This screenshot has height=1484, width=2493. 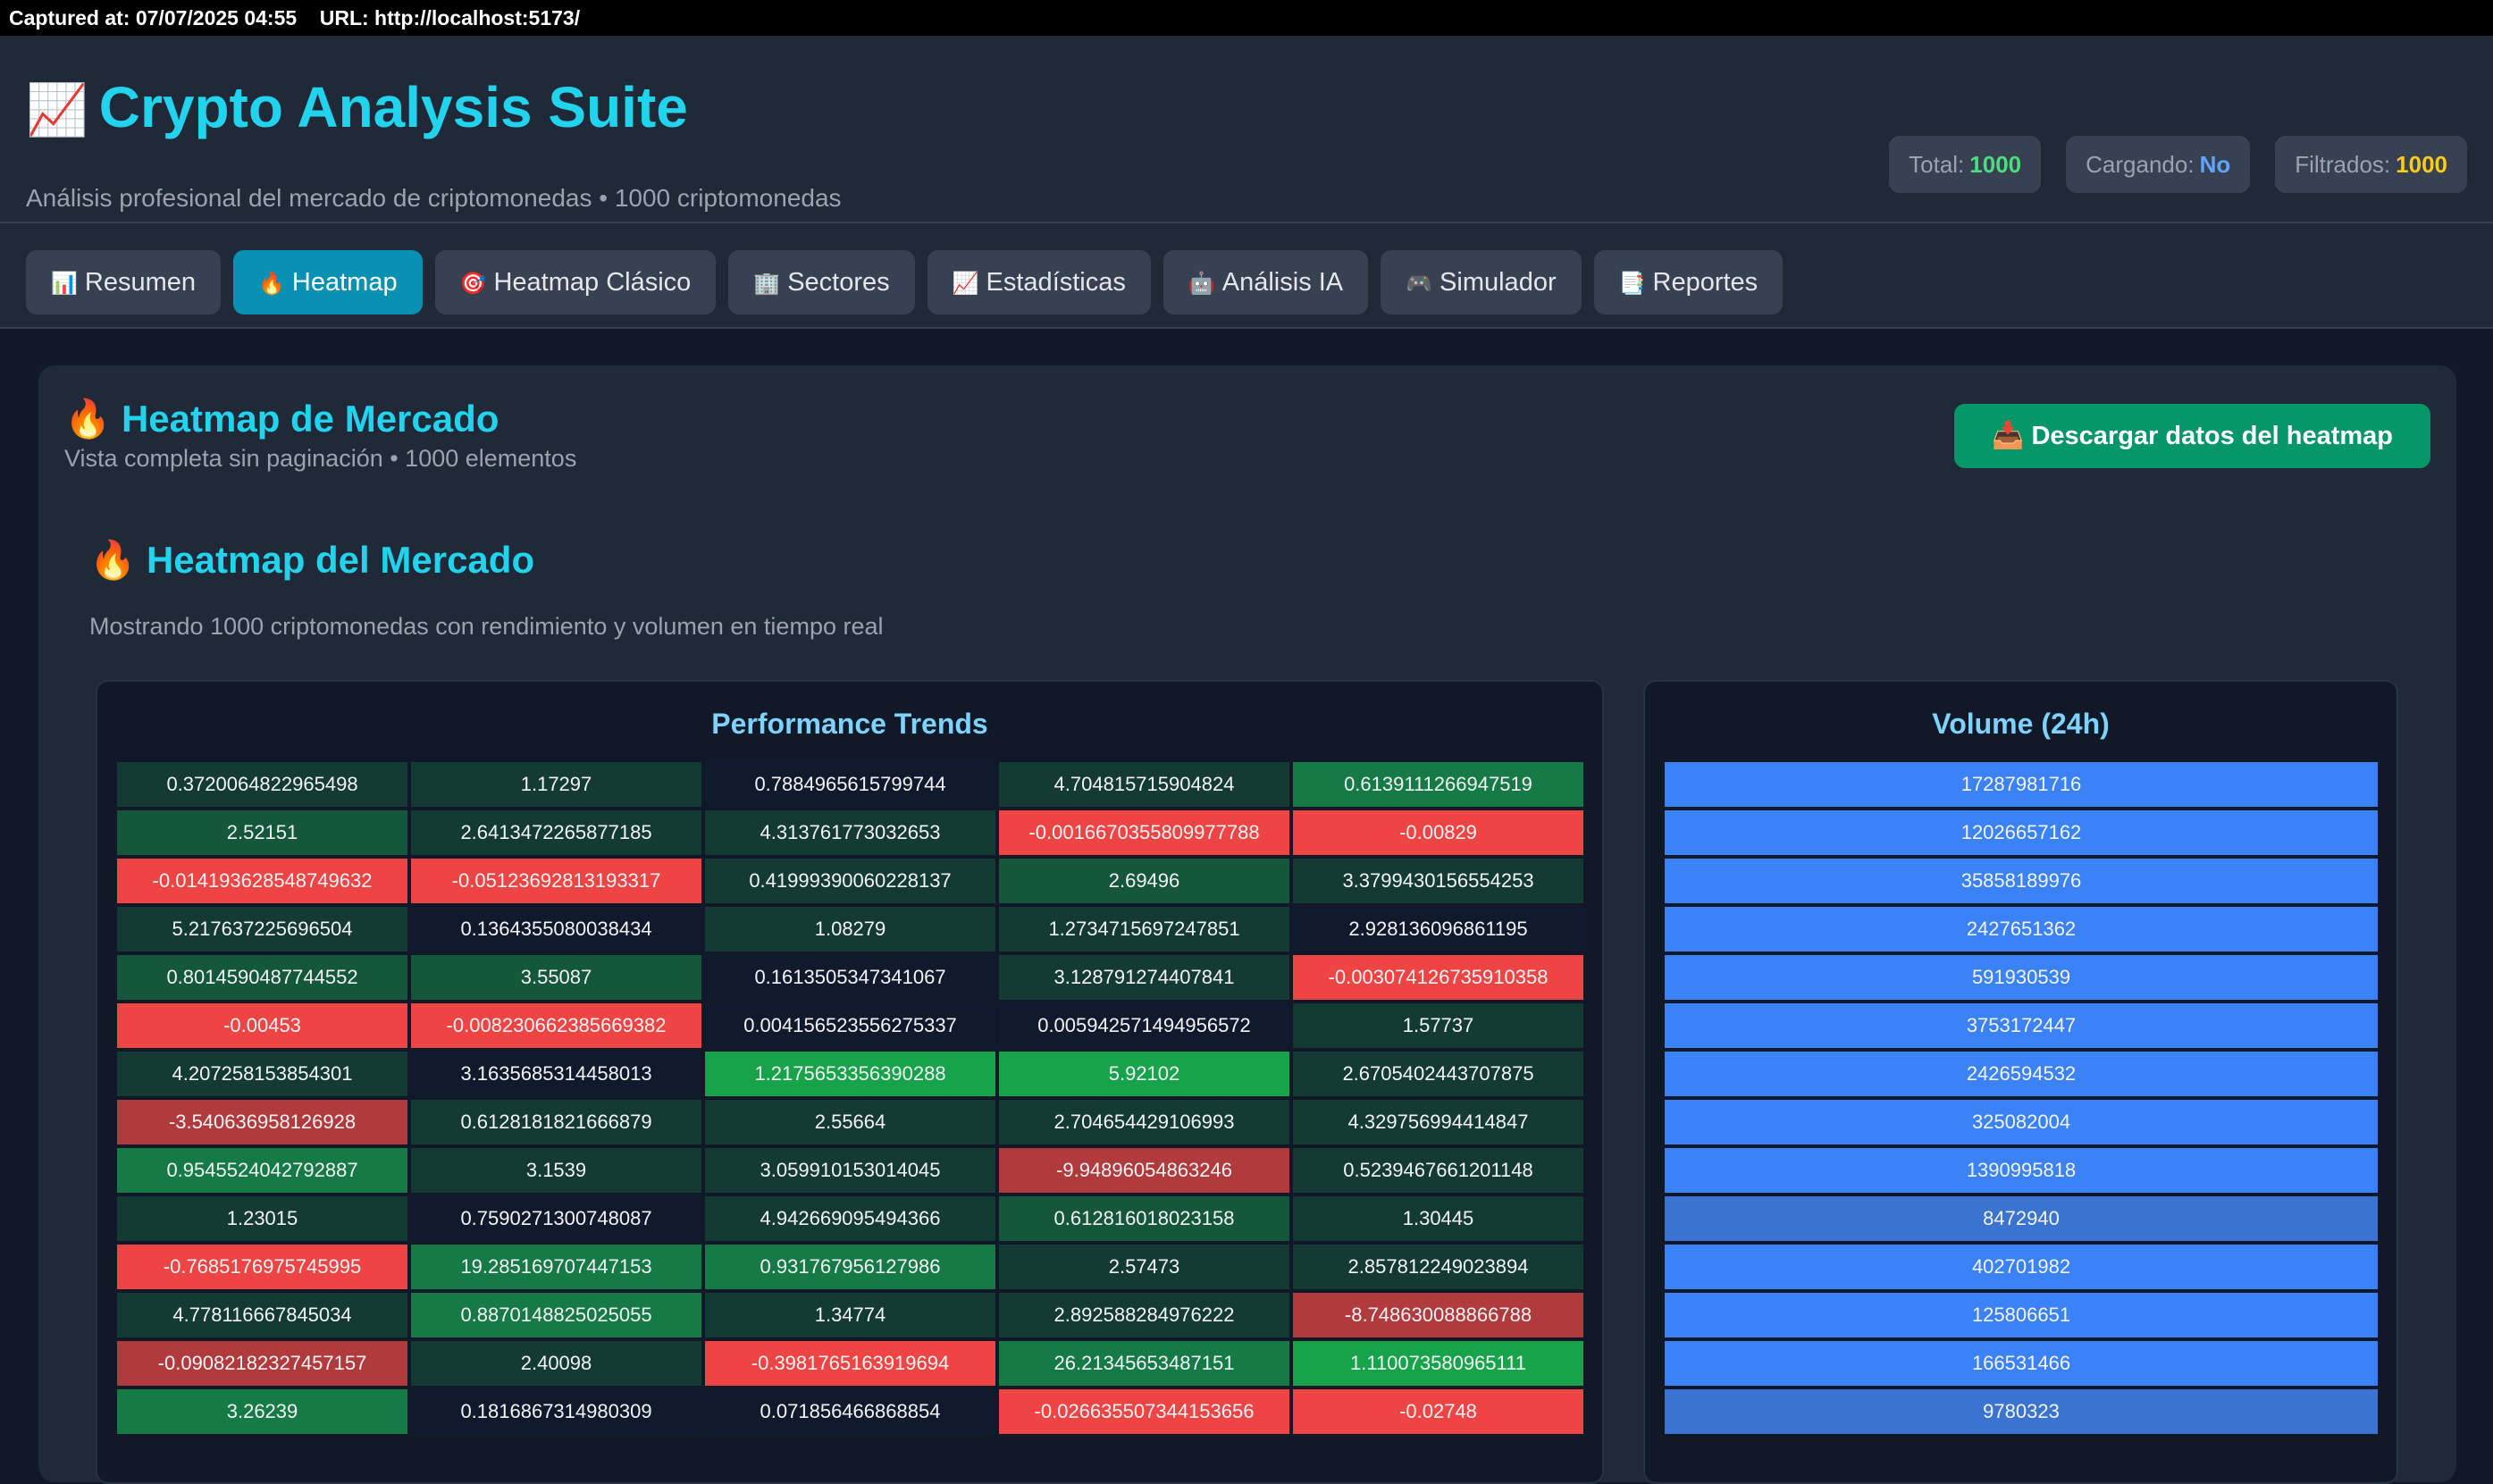 What do you see at coordinates (1144, 1171) in the screenshot?
I see `performance-cell: -9.94896054863246` at bounding box center [1144, 1171].